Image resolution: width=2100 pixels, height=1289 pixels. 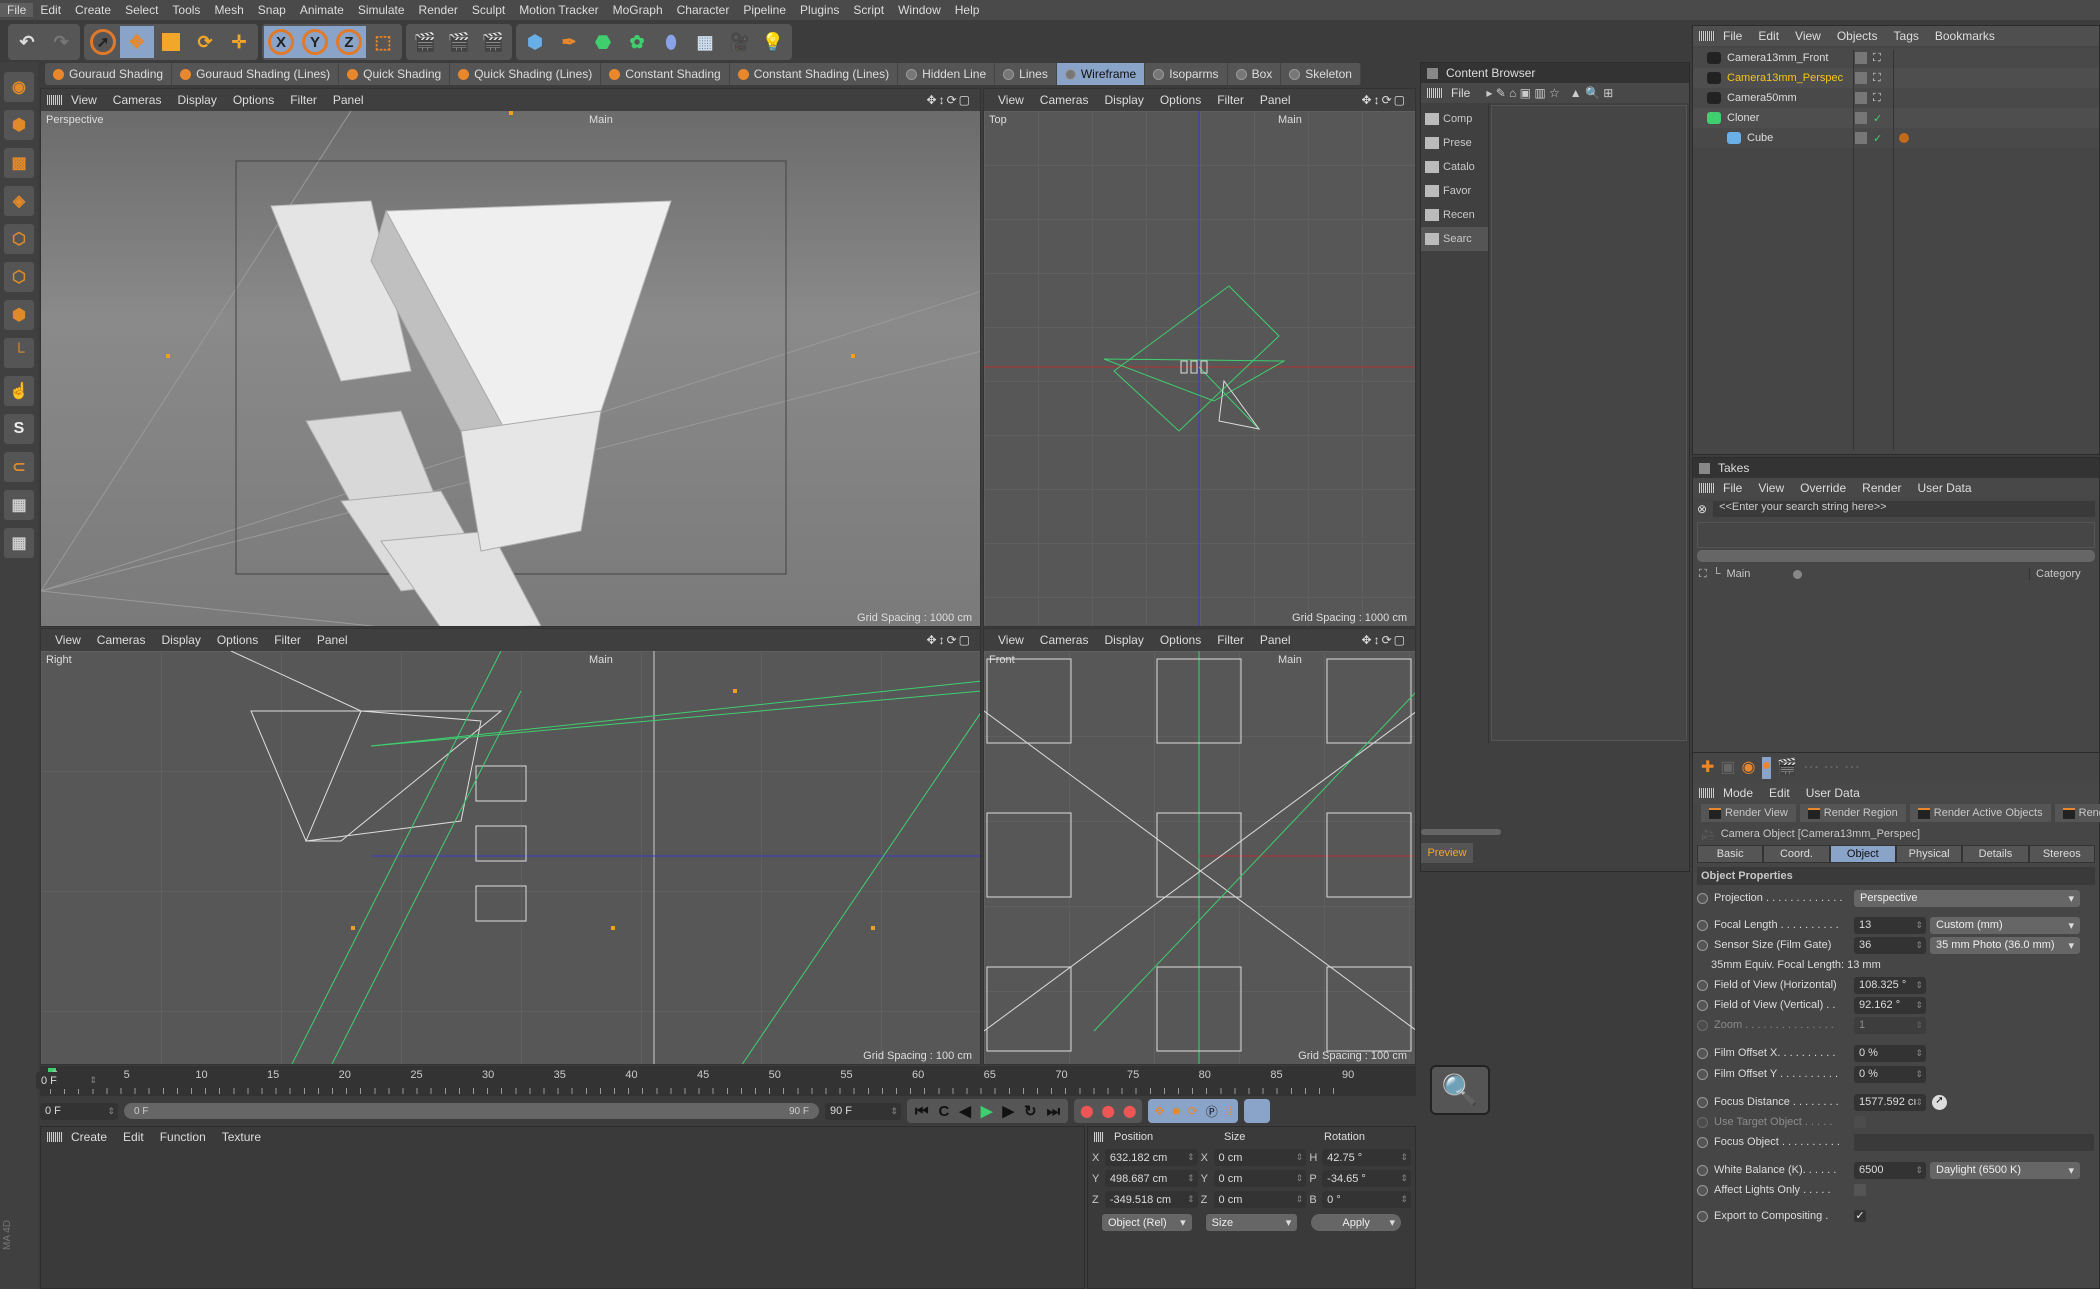 I want to click on size-mode-dropdown: Size, so click(x=1251, y=1222).